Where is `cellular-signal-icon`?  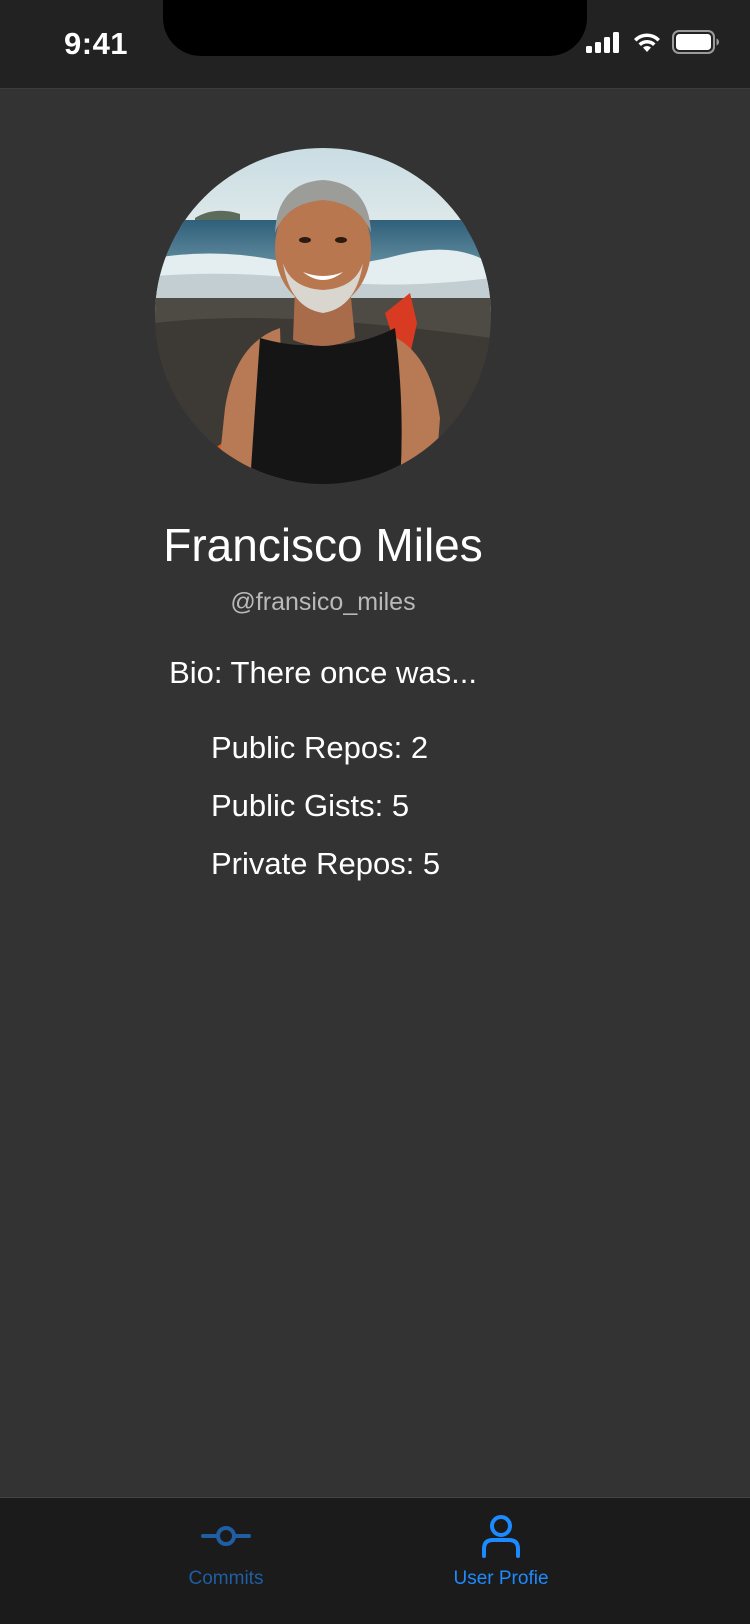 cellular-signal-icon is located at coordinates (604, 42).